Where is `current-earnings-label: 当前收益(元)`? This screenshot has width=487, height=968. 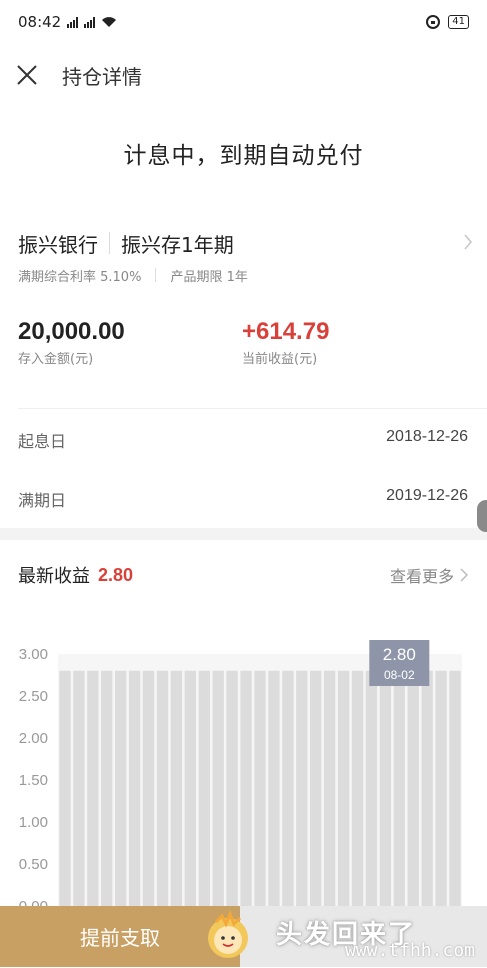
current-earnings-label: 当前收益(元) is located at coordinates (280, 359).